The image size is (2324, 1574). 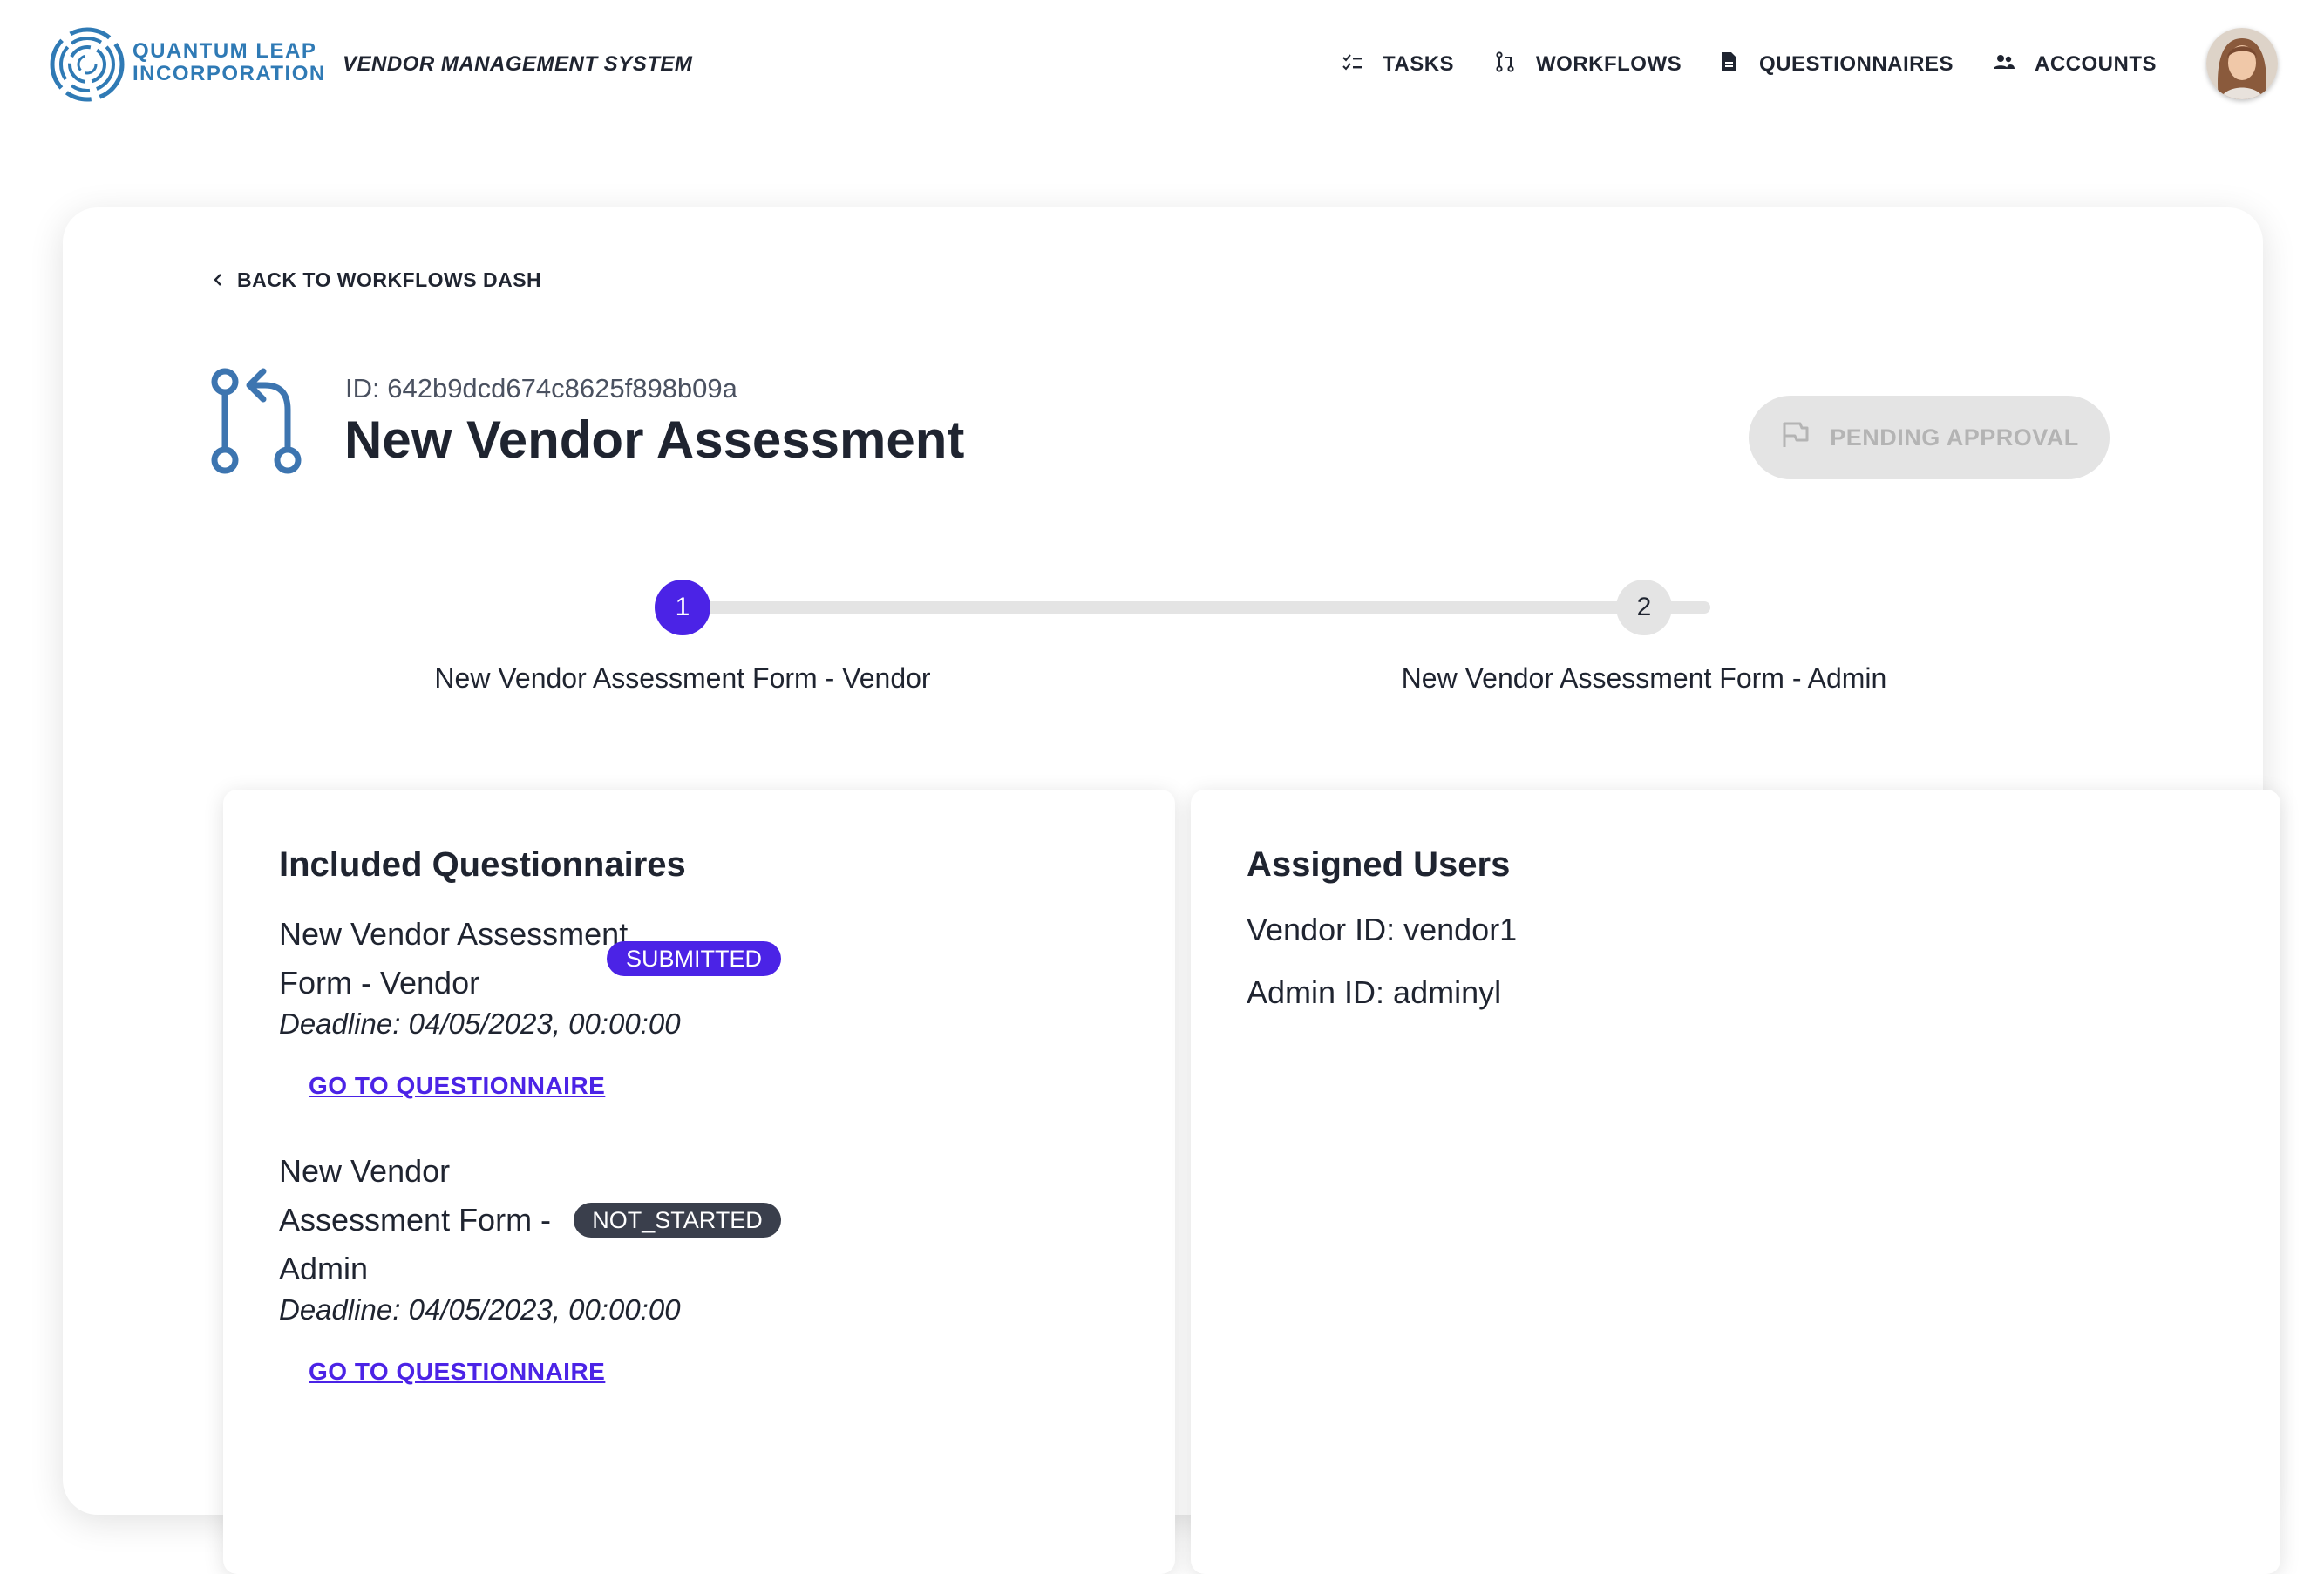 I want to click on document-icon, so click(x=1728, y=65).